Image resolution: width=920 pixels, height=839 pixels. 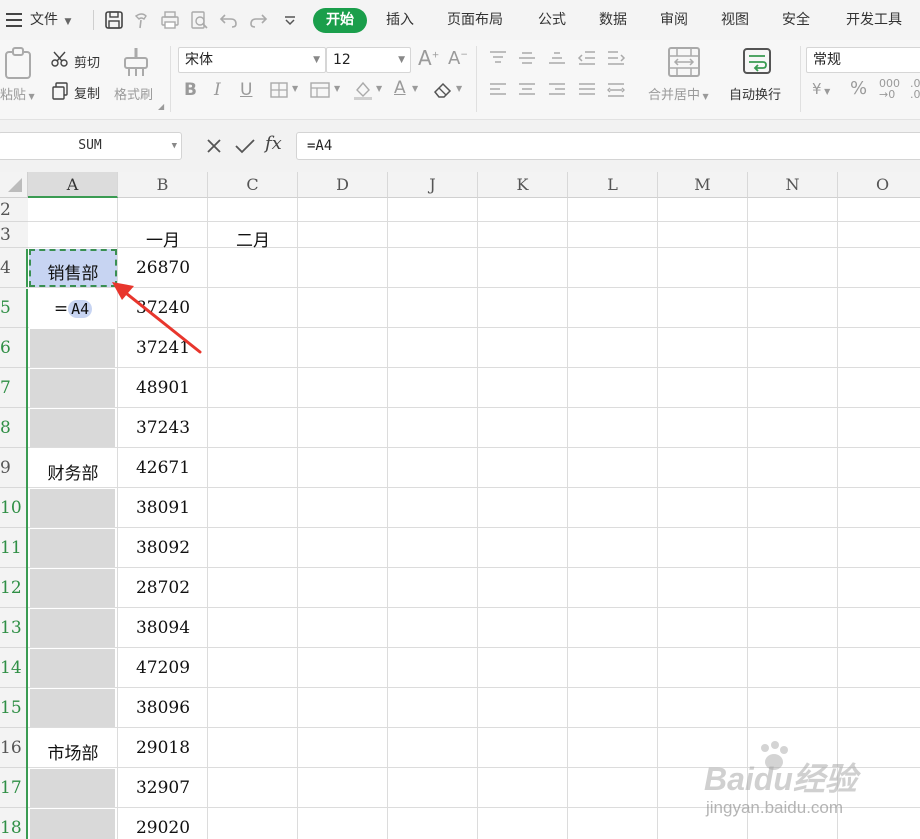 I want to click on justify-icon, so click(x=587, y=90).